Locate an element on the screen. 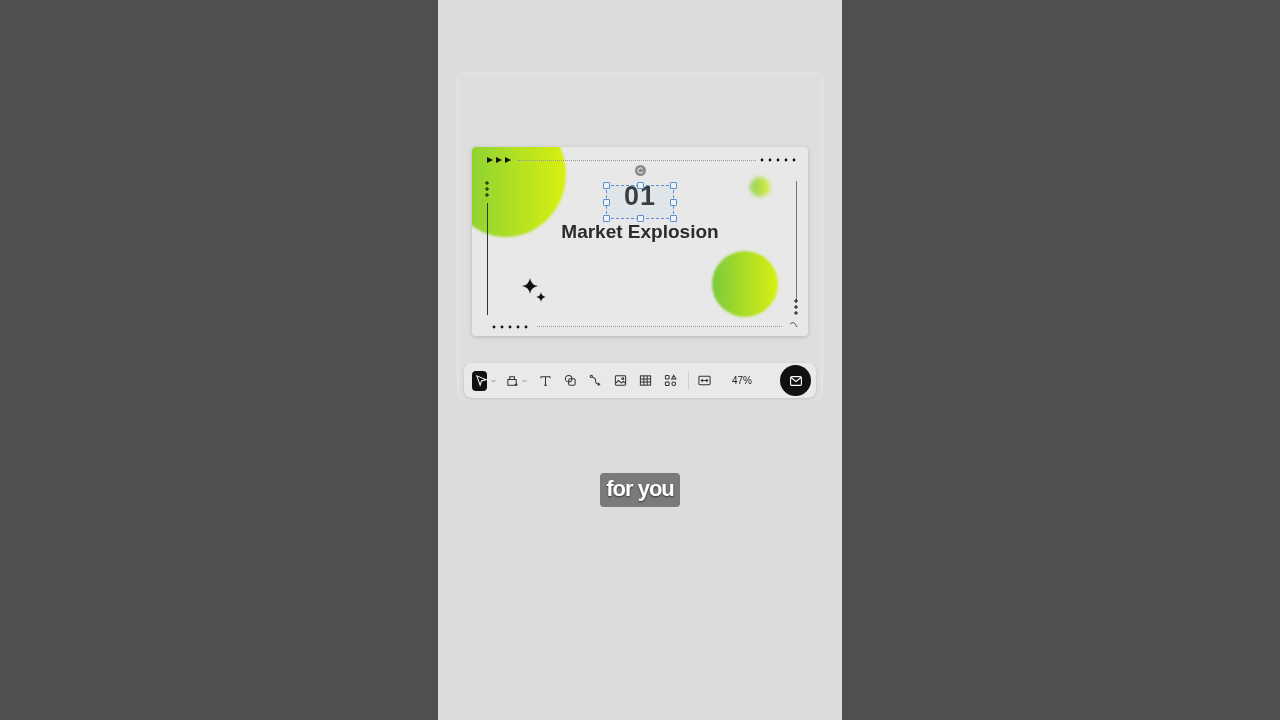 The image size is (1280, 720). selection-frame is located at coordinates (640, 202).